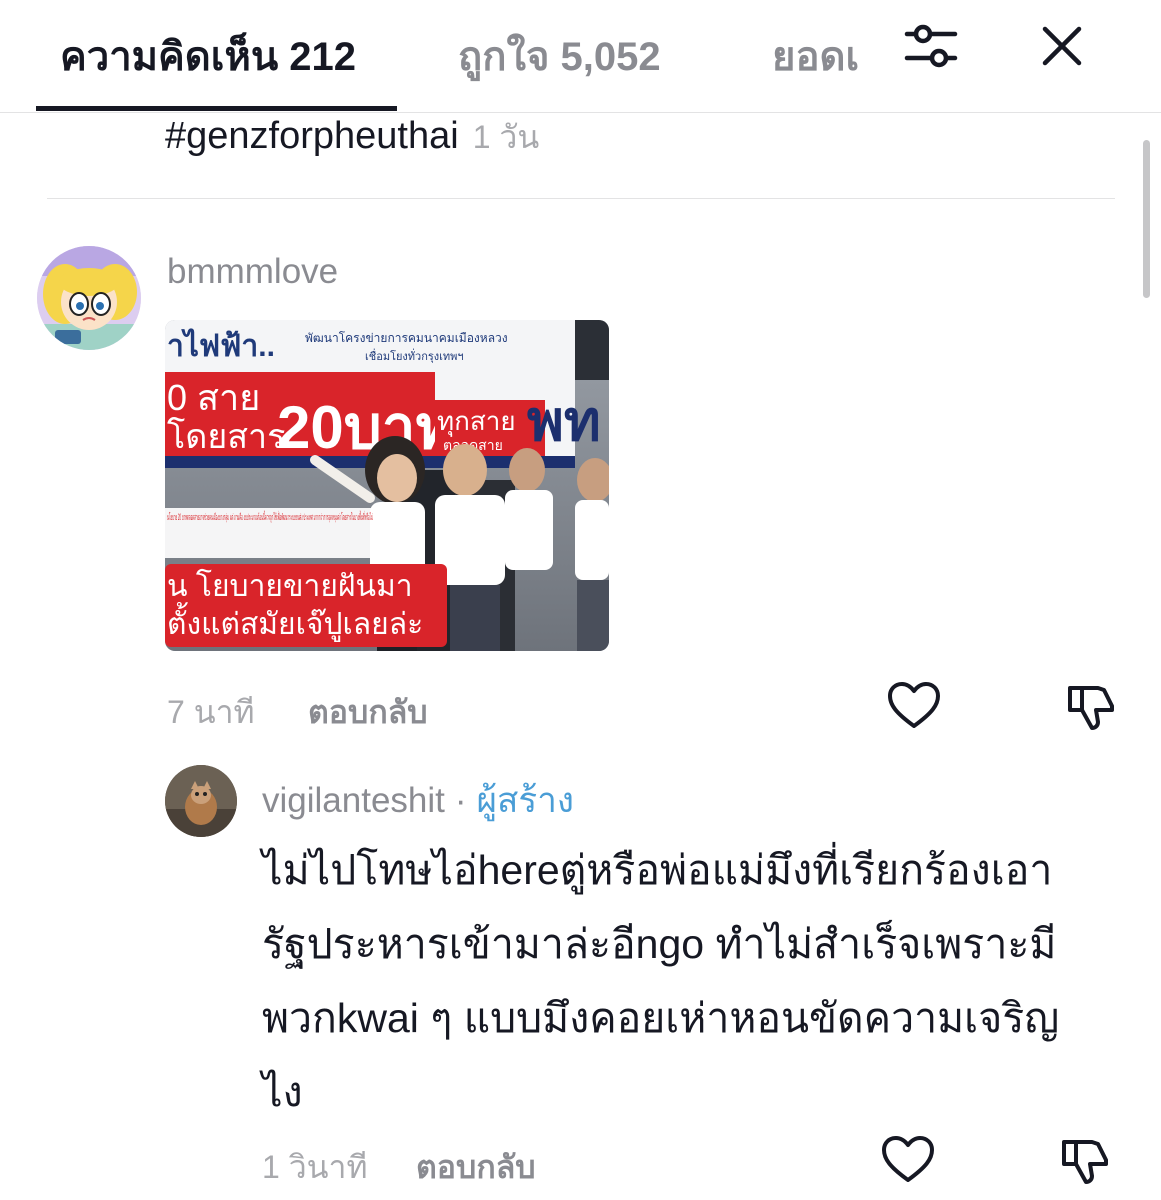  I want to click on creator-badge: ผู้สร้าง, so click(525, 800).